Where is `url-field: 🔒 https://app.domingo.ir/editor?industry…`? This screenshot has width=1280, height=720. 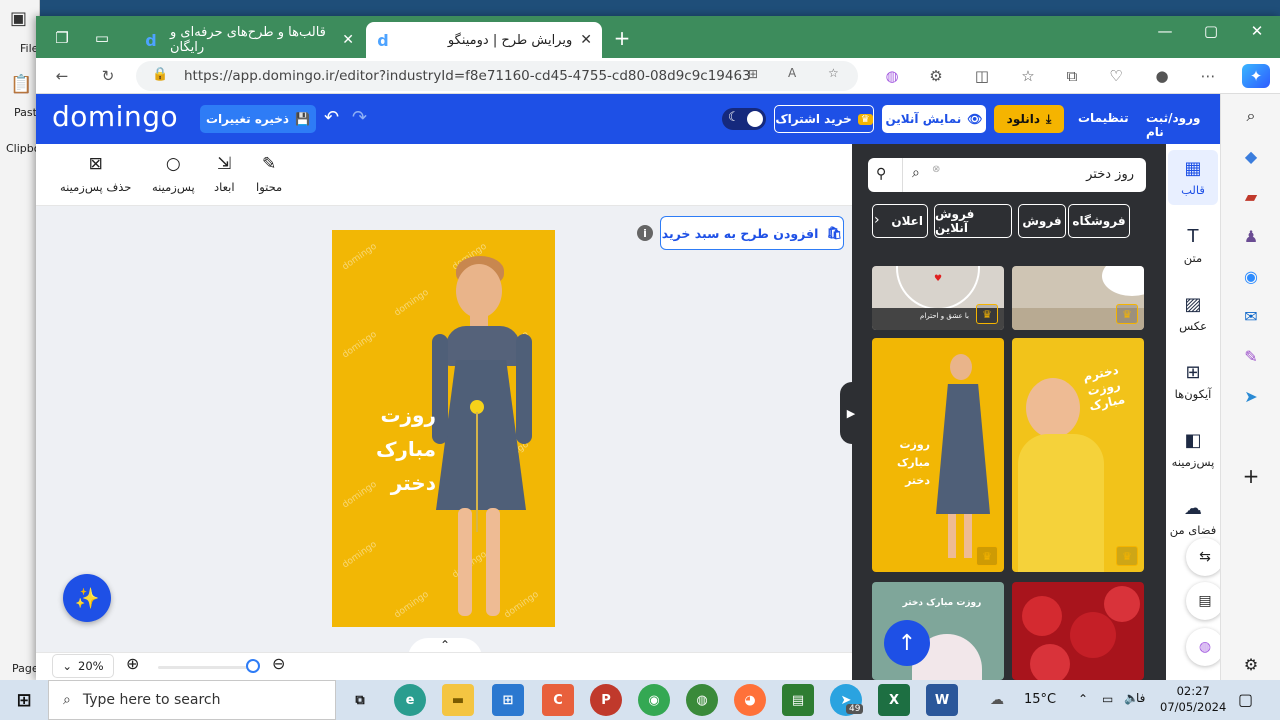 url-field: 🔒 https://app.domingo.ir/editor?industry… is located at coordinates (497, 76).